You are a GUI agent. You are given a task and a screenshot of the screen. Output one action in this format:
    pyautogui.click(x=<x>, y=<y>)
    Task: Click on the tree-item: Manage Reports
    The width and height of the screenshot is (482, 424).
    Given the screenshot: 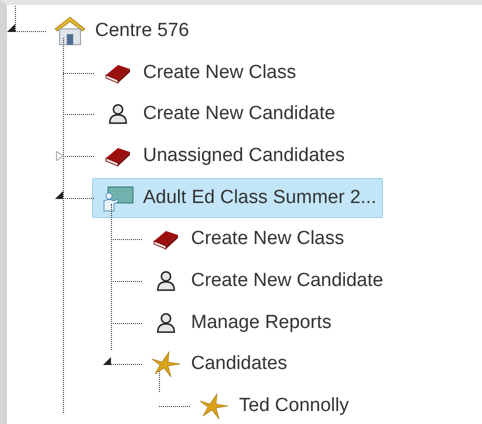 What is the action you would take?
    pyautogui.click(x=239, y=322)
    